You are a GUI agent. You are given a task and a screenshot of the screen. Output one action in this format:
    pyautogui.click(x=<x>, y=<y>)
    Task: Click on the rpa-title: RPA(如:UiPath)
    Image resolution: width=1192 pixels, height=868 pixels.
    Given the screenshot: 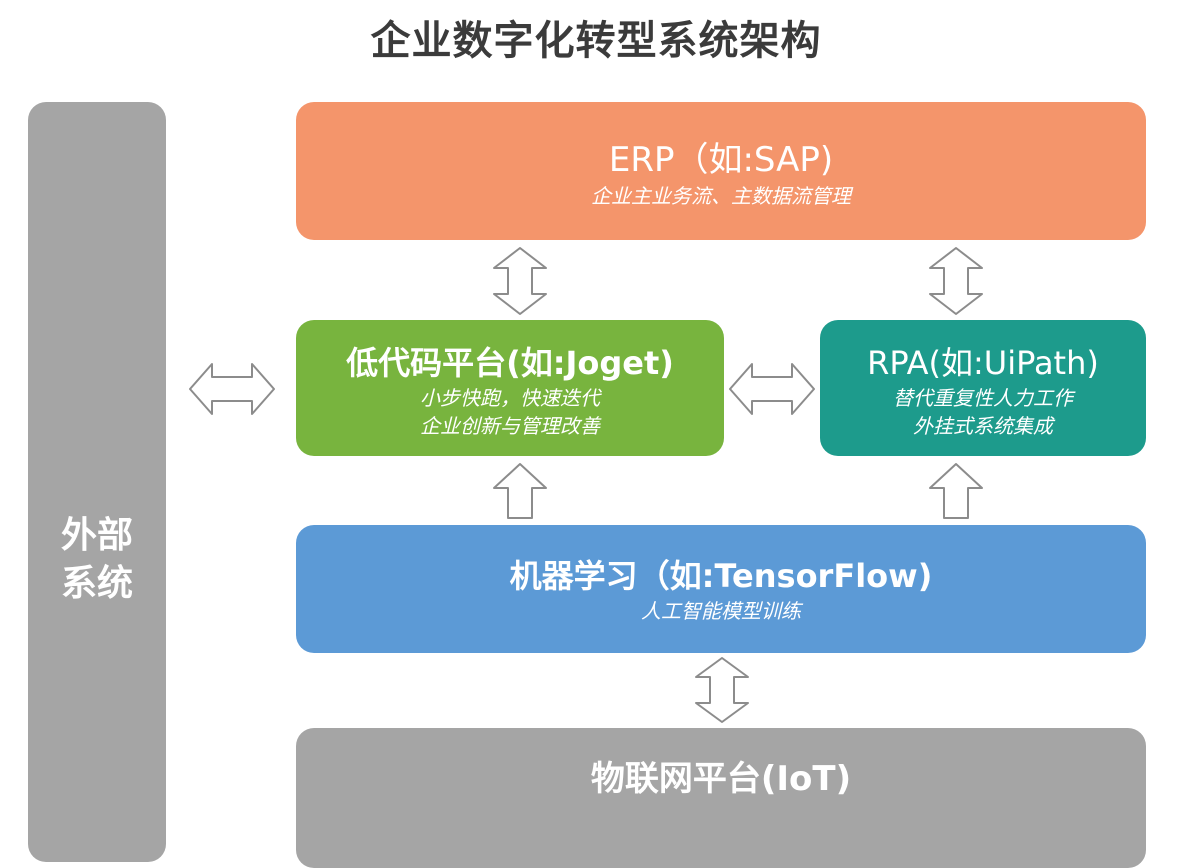 What is the action you would take?
    pyautogui.click(x=983, y=363)
    